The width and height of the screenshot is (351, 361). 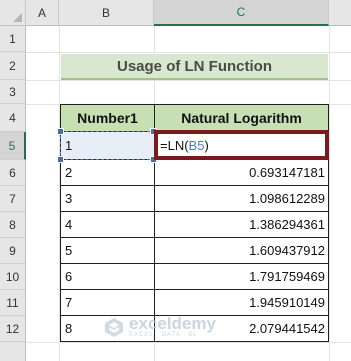 I want to click on cell-b9: 5, so click(x=107, y=250).